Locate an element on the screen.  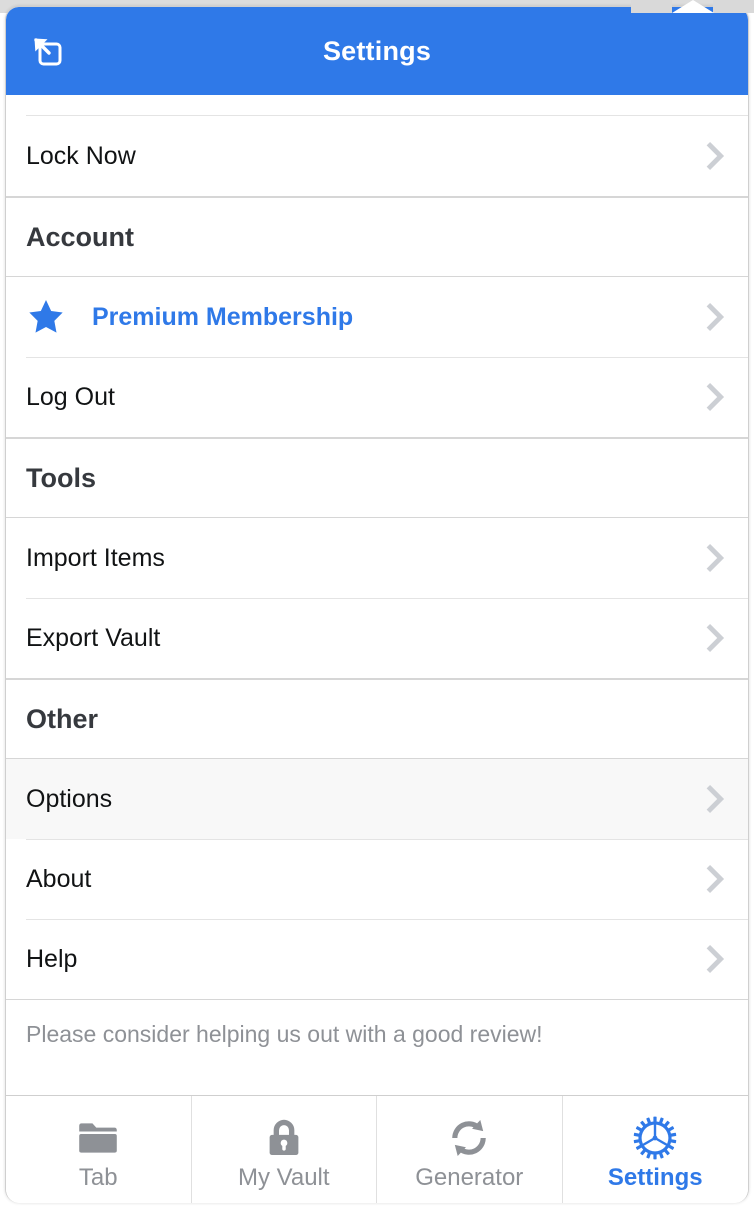
tab-item-generator: Generator is located at coordinates (470, 1149).